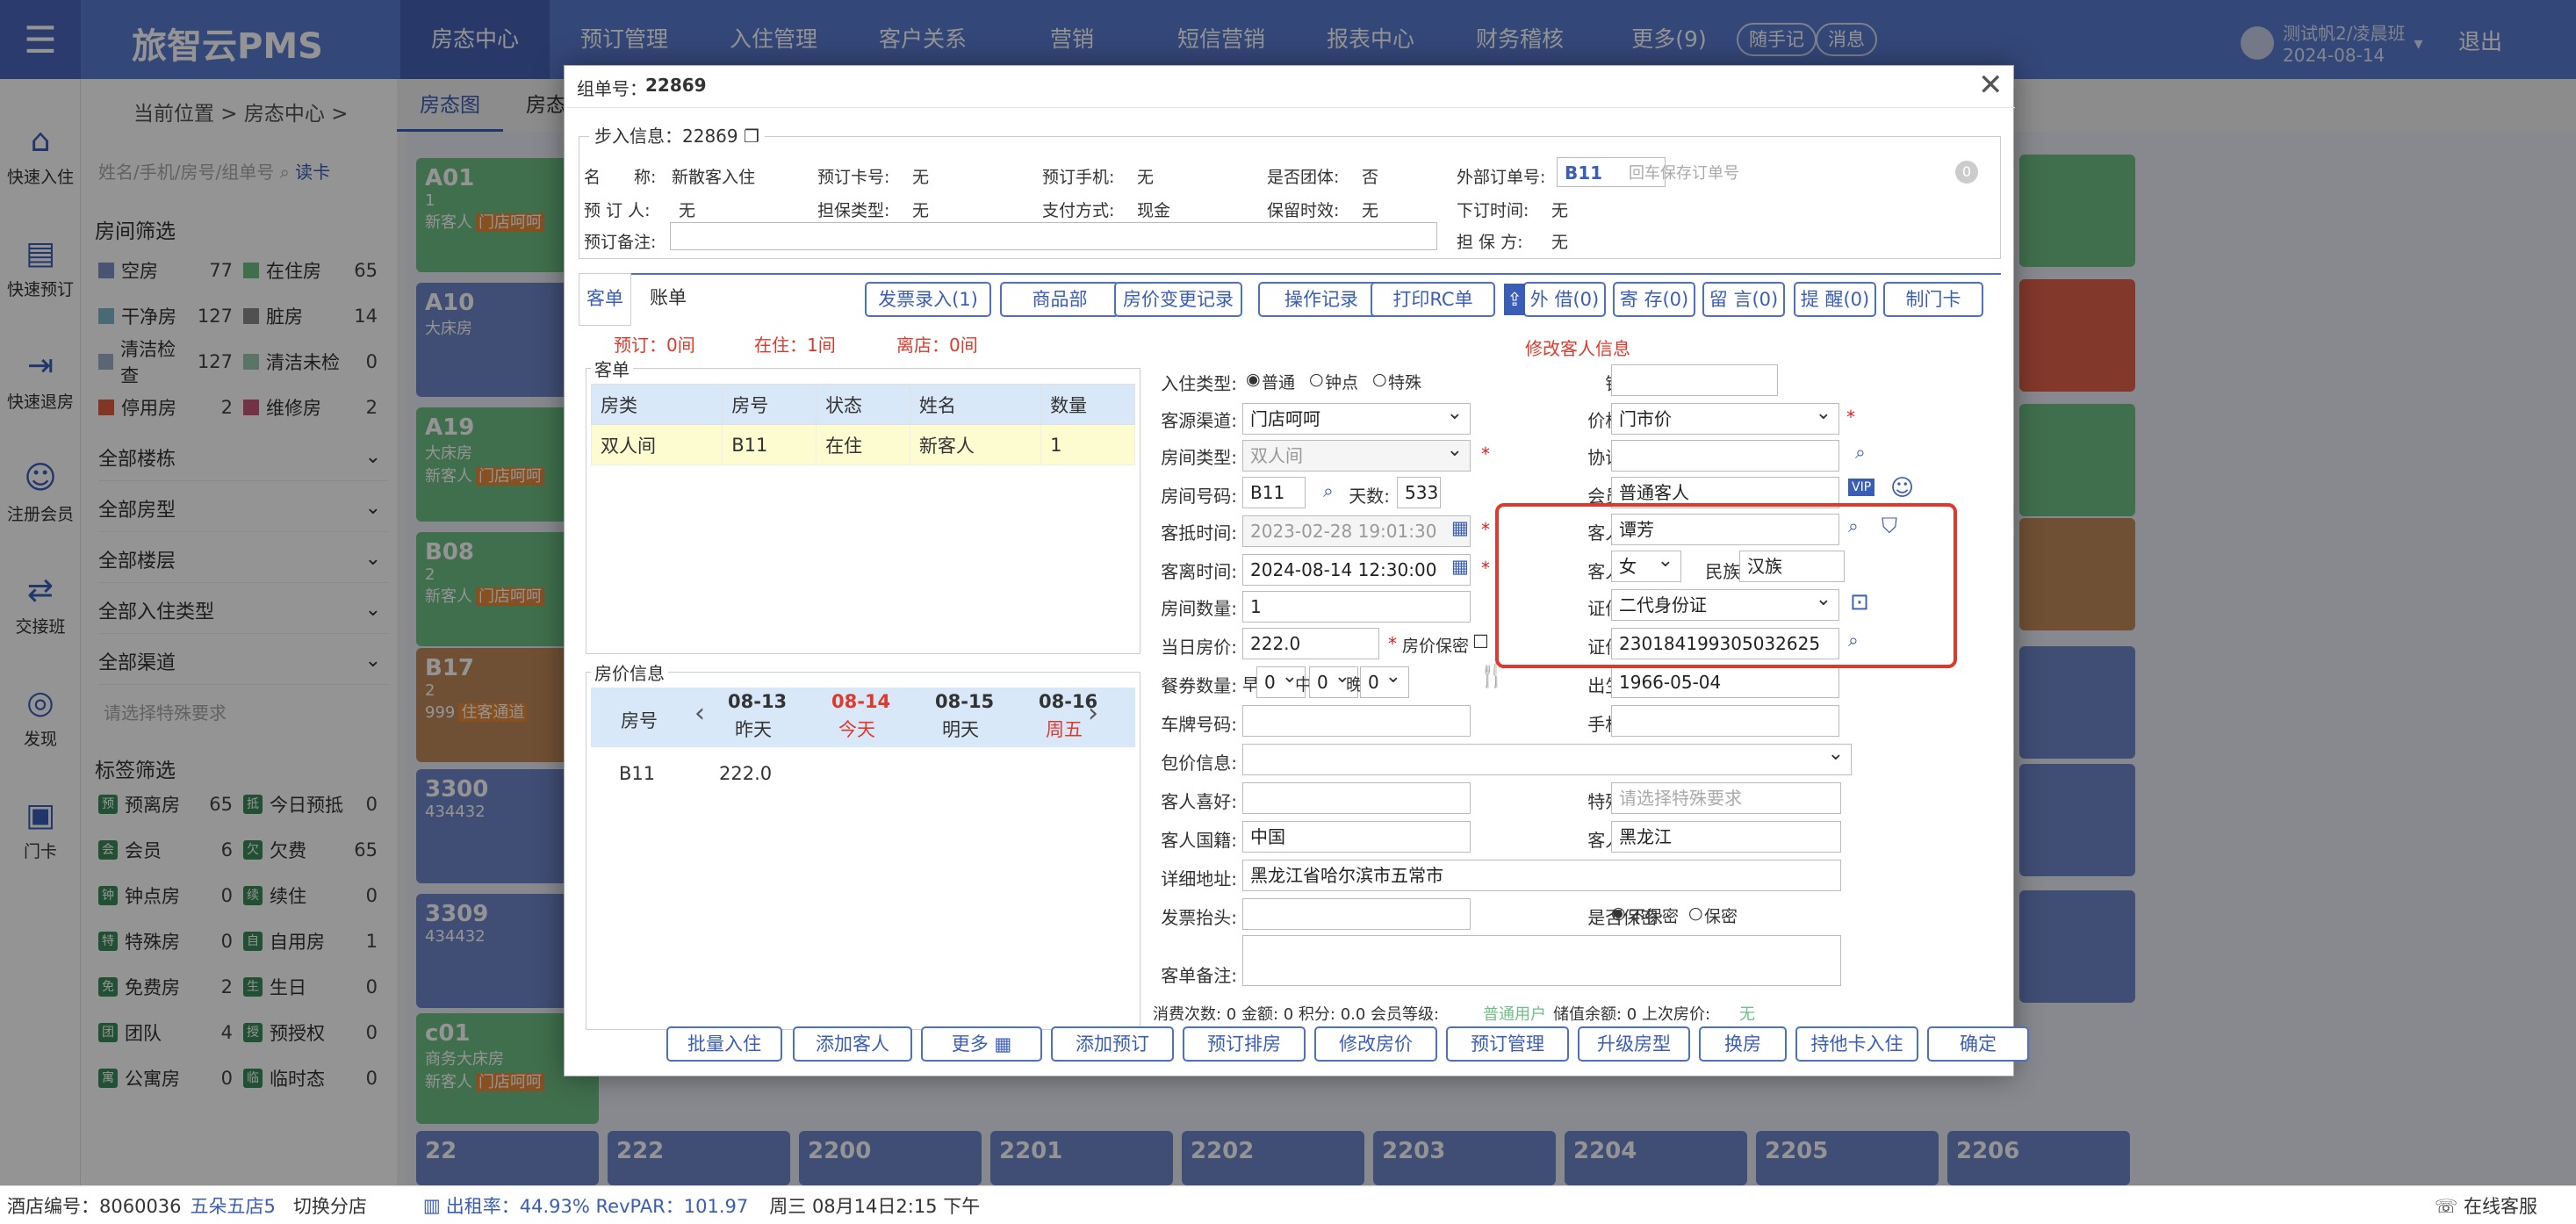 The image size is (2576, 1224). What do you see at coordinates (94, 1206) in the screenshot?
I see `hotel-code: 酒店编号：8060036` at bounding box center [94, 1206].